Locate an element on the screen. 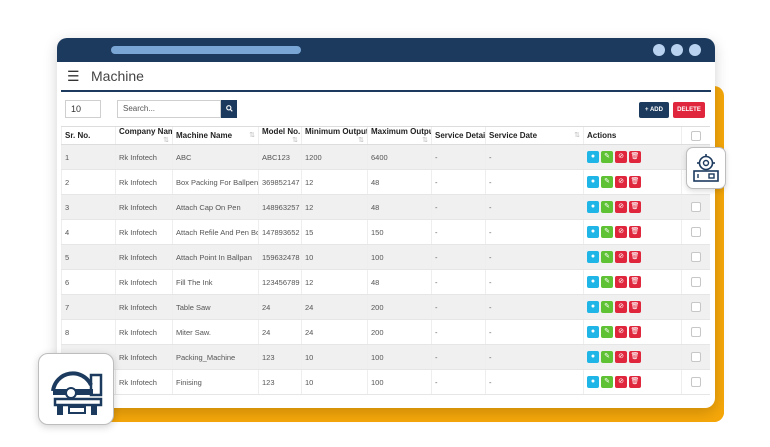 Image resolution: width=770 pixels, height=447 pixels. select-all-header is located at coordinates (695, 135).